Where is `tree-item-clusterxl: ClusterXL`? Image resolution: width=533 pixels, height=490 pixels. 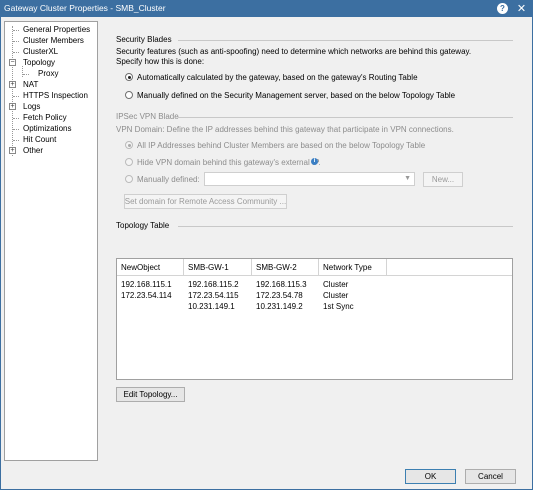
tree-item-clusterxl: ClusterXL is located at coordinates (40, 52).